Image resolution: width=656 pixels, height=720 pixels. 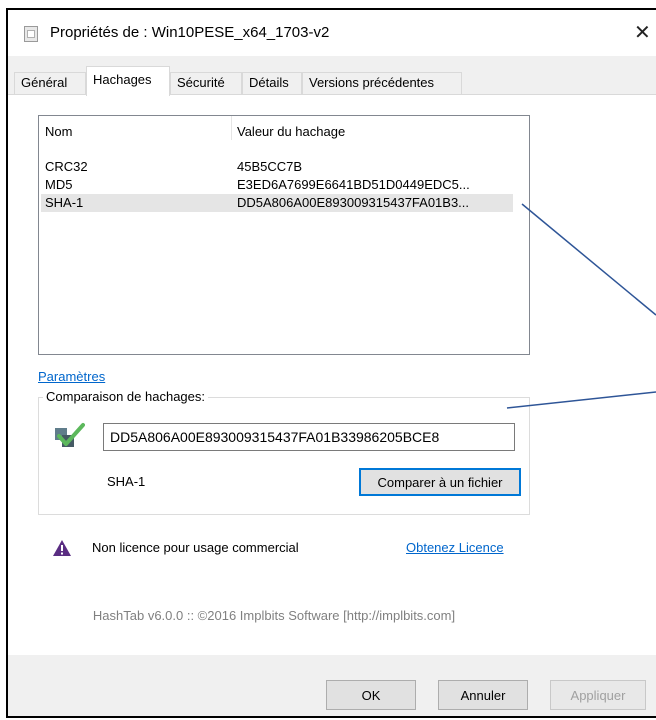 I want to click on hash-value: 45B5CC7B, so click(x=270, y=166).